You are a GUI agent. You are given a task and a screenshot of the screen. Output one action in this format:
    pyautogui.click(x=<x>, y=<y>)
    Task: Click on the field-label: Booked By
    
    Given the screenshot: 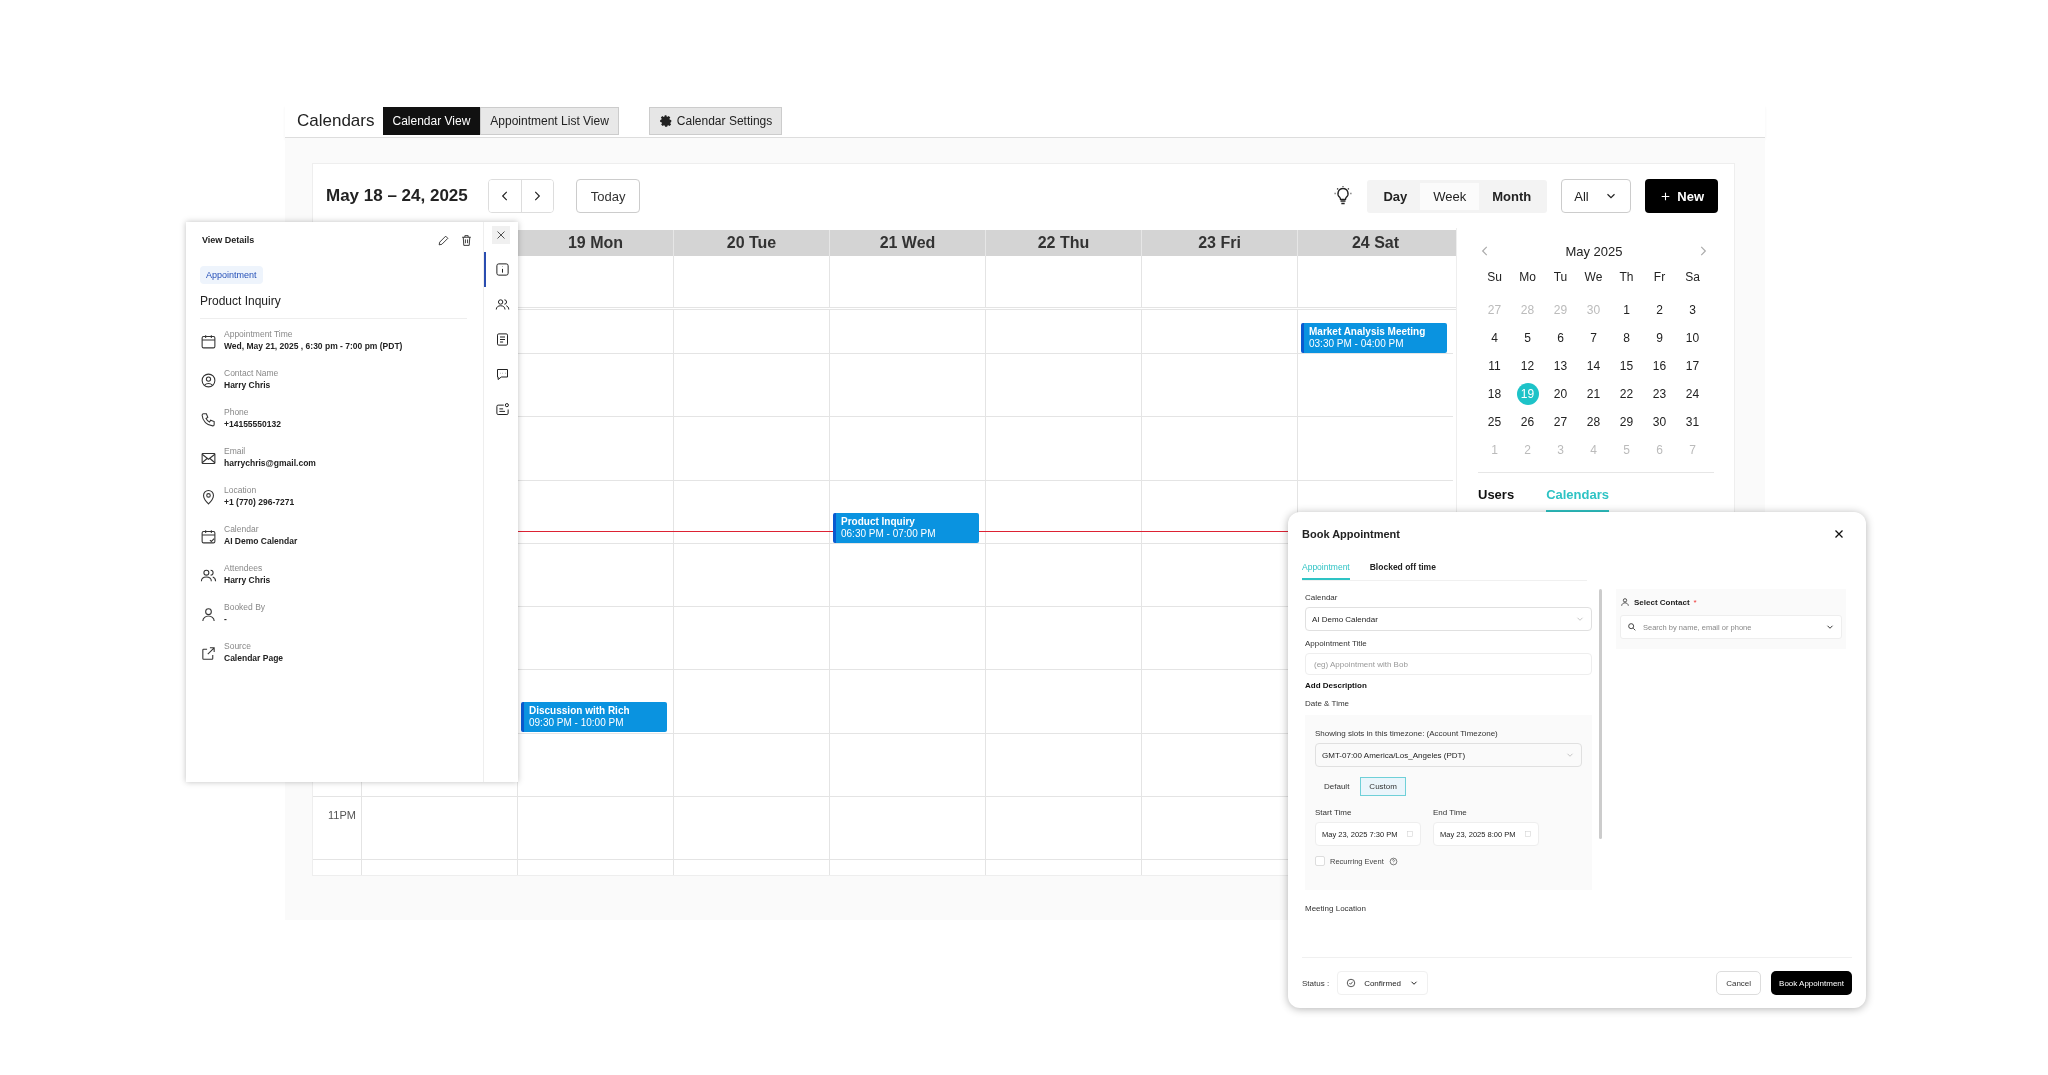 What is the action you would take?
    pyautogui.click(x=245, y=607)
    